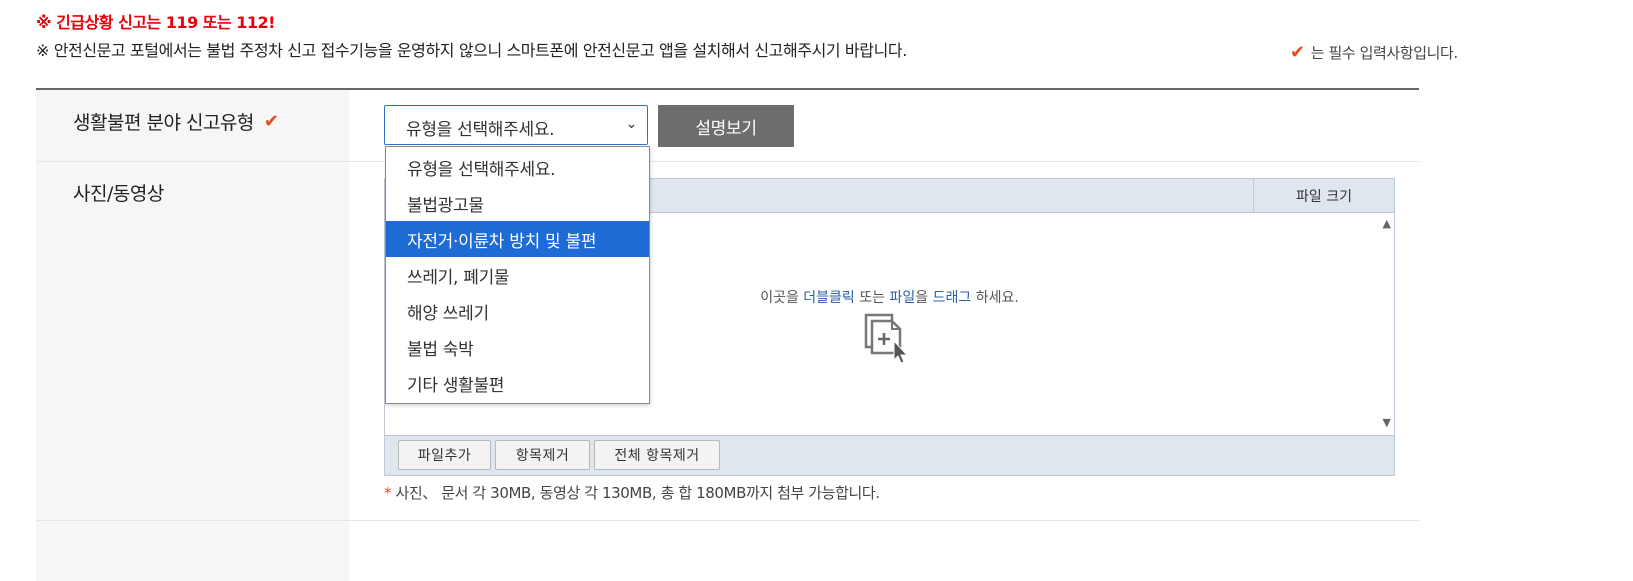 The width and height of the screenshot is (1633, 581). Describe the element at coordinates (995, 298) in the screenshot. I see `drop-hint-part: 하세요.` at that location.